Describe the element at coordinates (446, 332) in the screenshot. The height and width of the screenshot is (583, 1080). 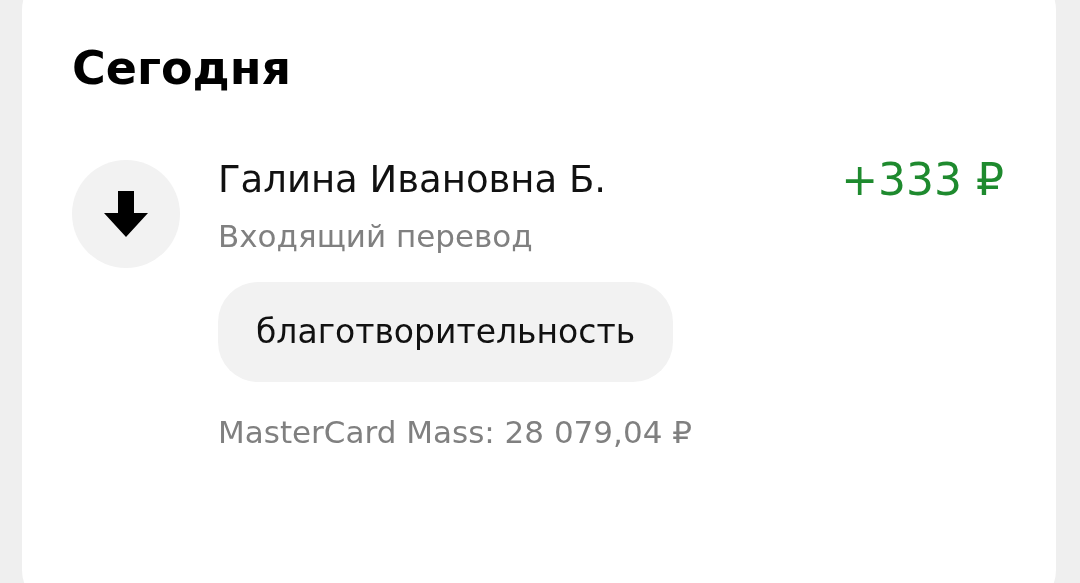
I see `tag-chip: благотворительность` at that location.